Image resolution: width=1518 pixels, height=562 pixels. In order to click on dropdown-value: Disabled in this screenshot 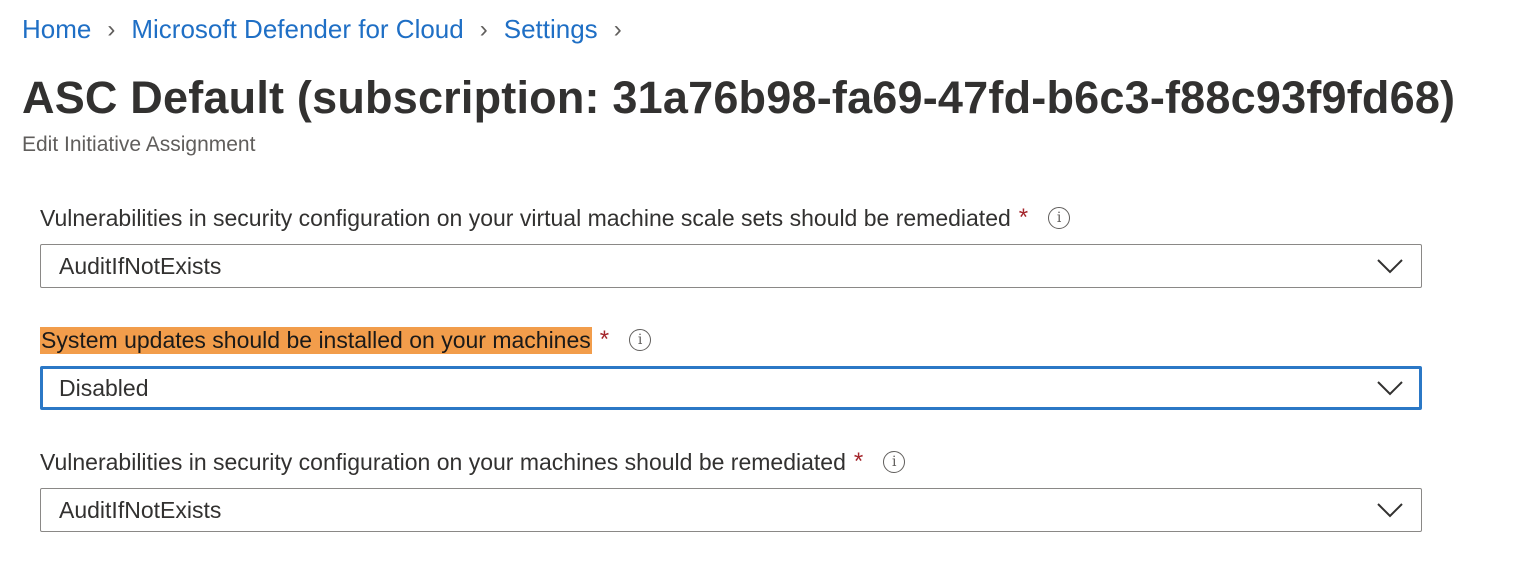, I will do `click(104, 387)`.